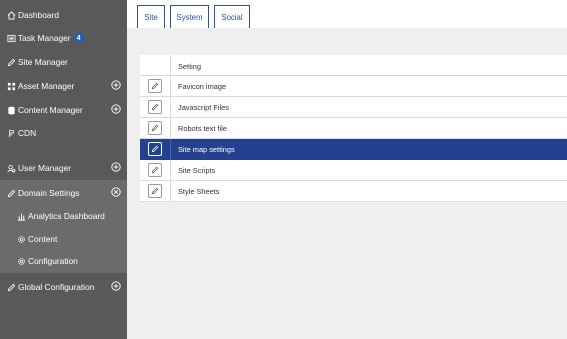 The height and width of the screenshot is (339, 567). I want to click on setting-name: Favicon image, so click(202, 86).